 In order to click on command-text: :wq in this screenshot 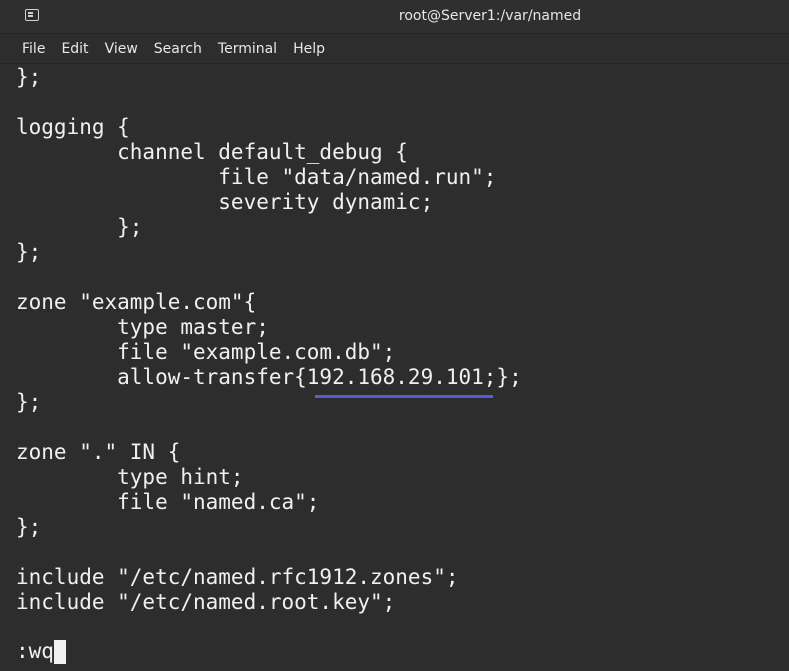, I will do `click(35, 651)`.